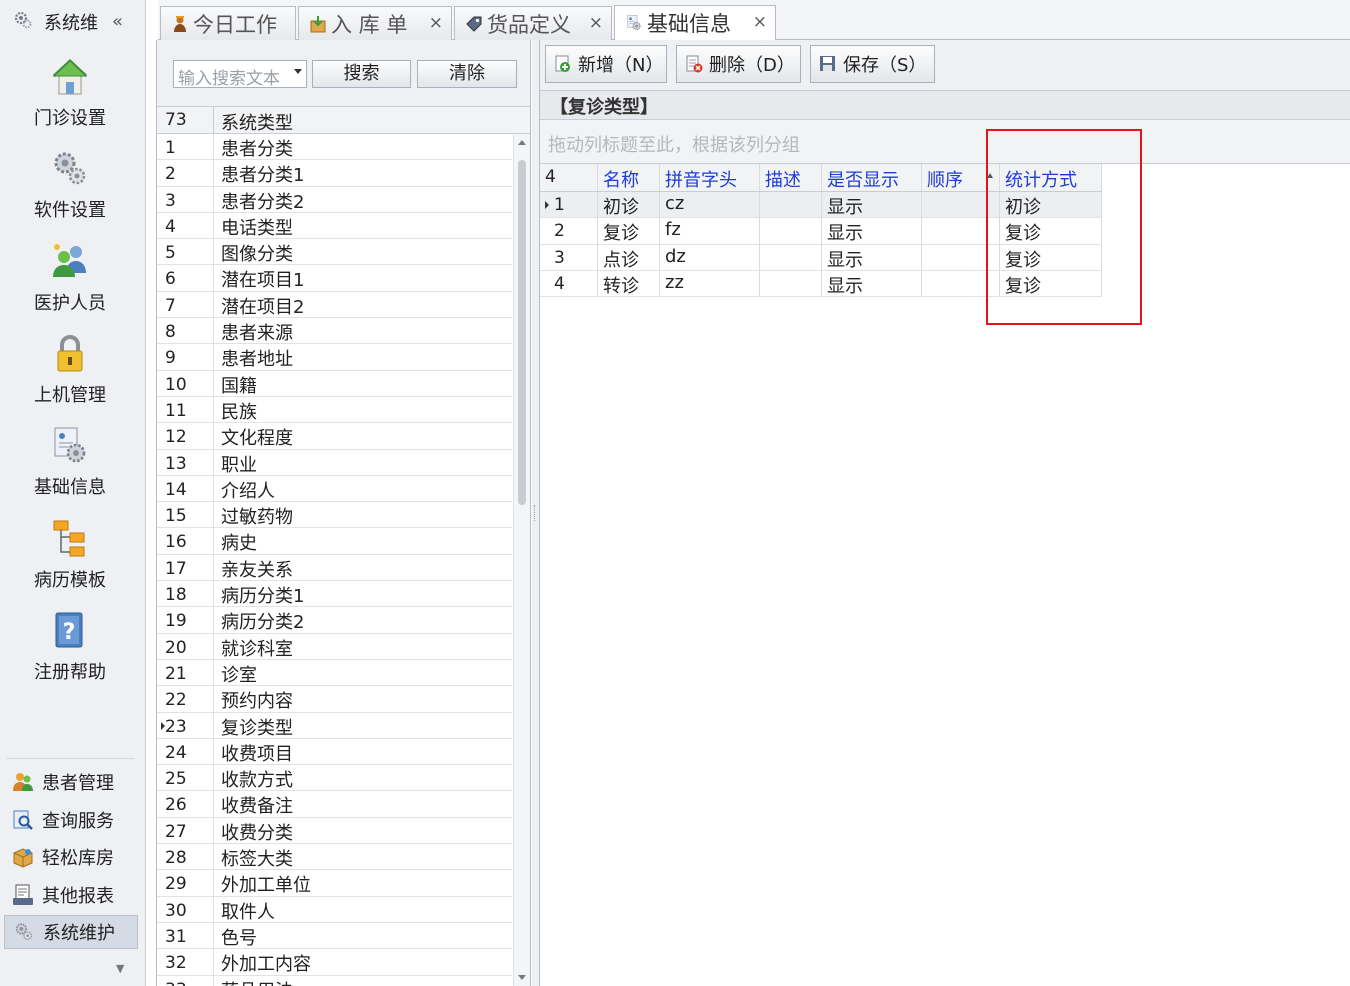 Image resolution: width=1350 pixels, height=986 pixels. Describe the element at coordinates (872, 64) in the screenshot. I see `save-button: 保存（S）` at that location.